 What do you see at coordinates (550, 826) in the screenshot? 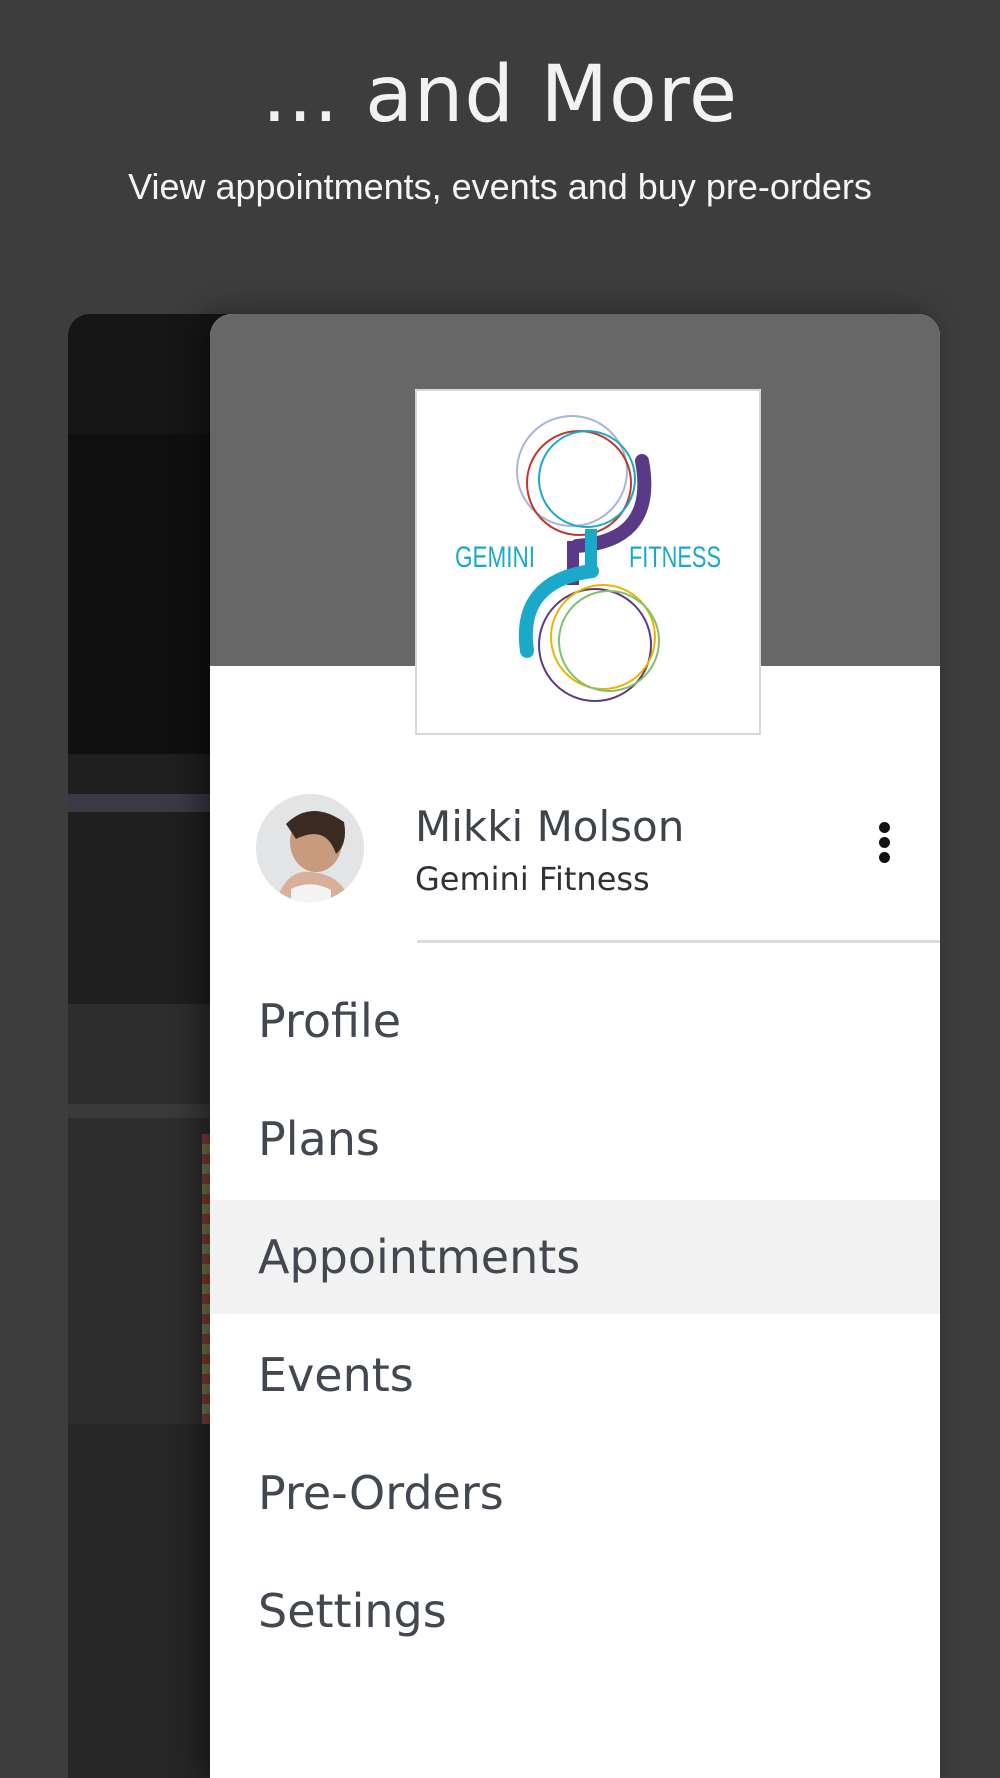
I see `user-name: Mikki Molson` at bounding box center [550, 826].